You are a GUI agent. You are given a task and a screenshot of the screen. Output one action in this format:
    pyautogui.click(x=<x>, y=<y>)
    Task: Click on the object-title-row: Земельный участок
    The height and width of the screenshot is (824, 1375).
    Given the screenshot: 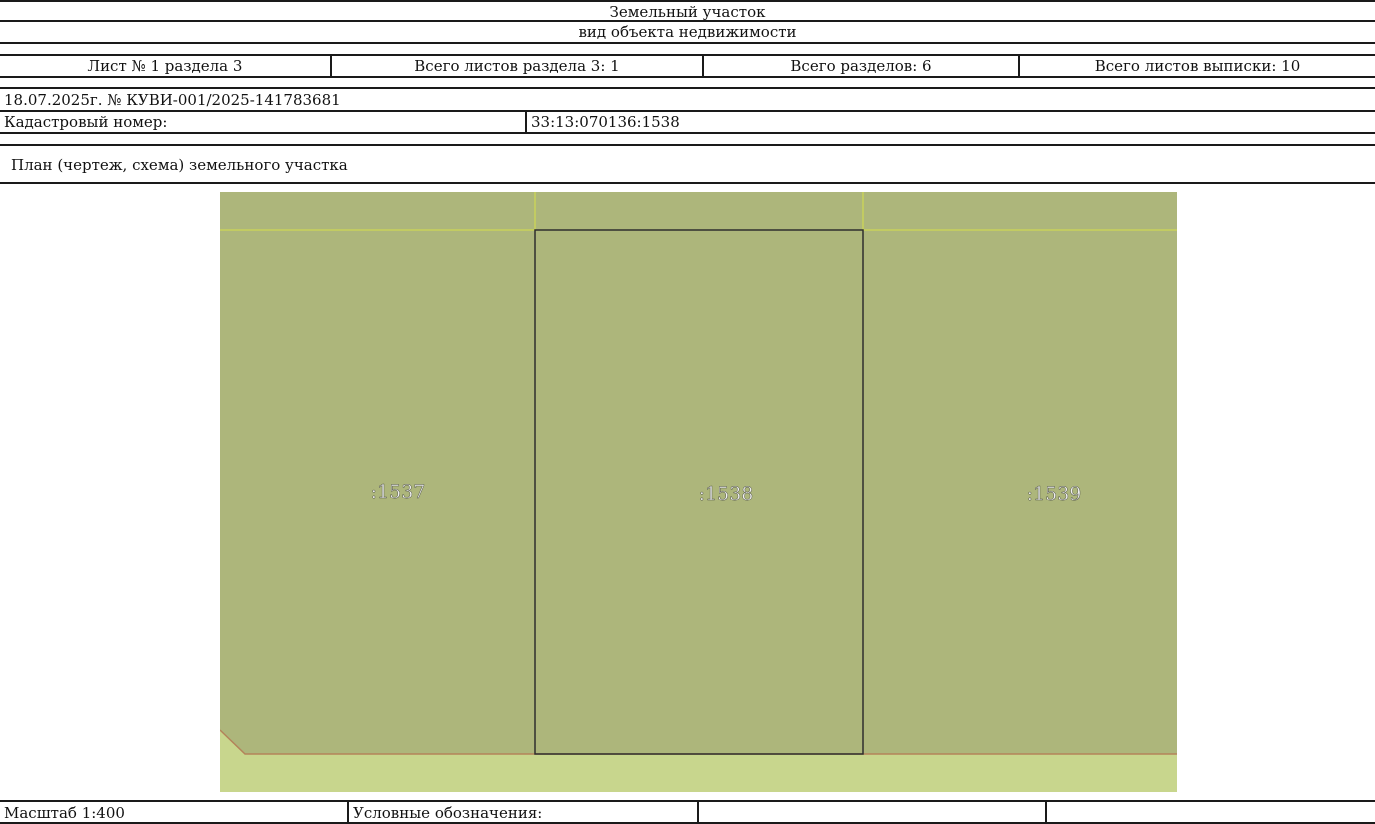 What is the action you would take?
    pyautogui.click(x=687, y=11)
    